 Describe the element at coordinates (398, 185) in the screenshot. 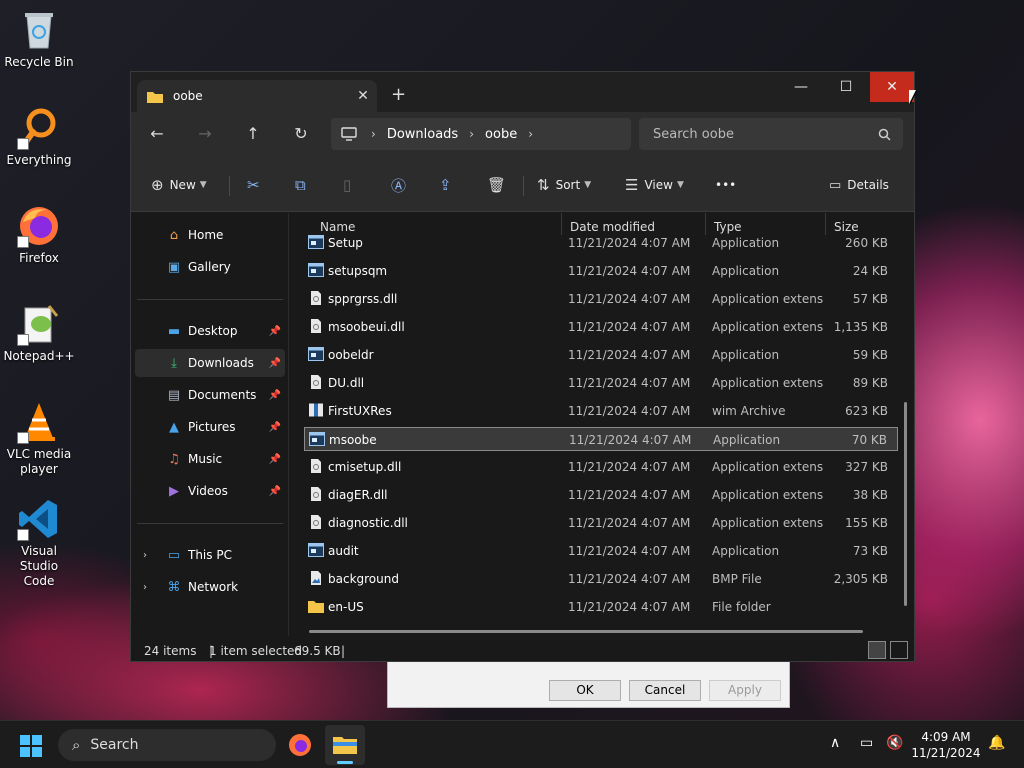

I see `rename-button: Ⓐ` at that location.